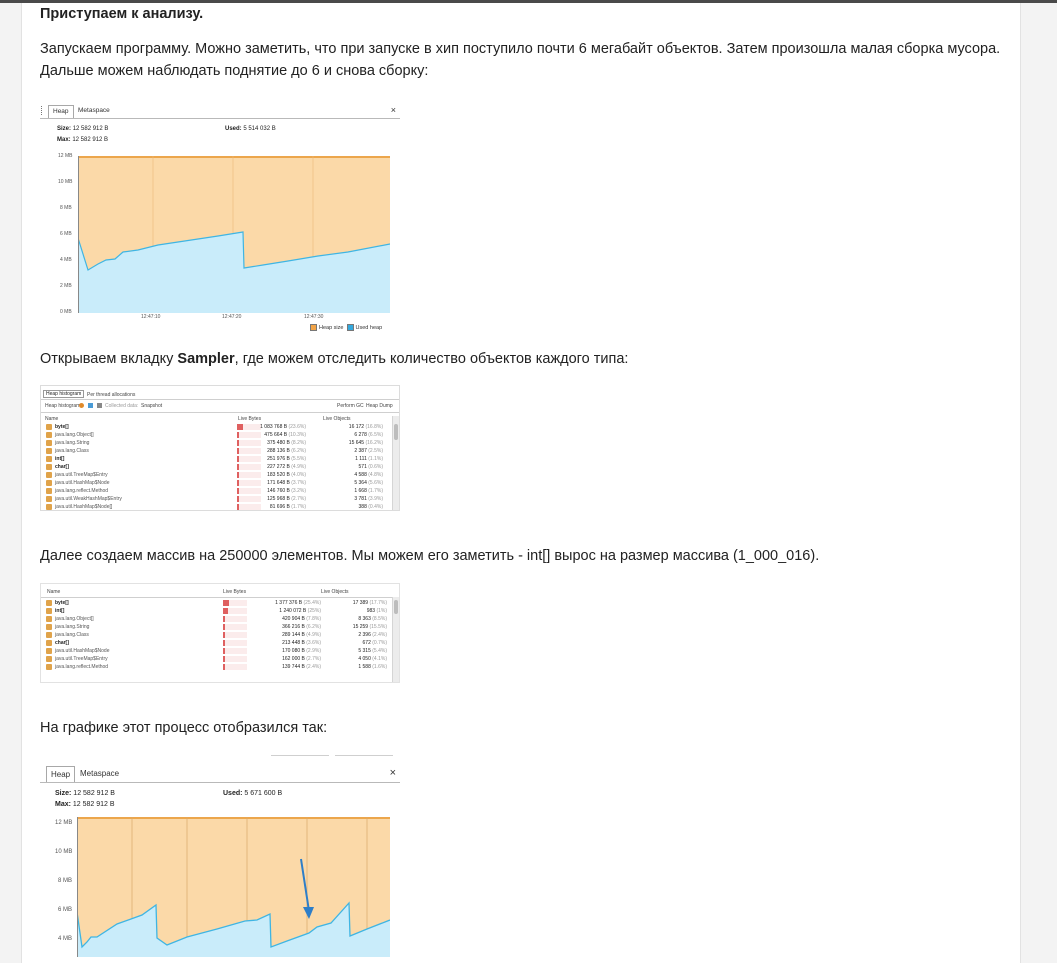  I want to click on x-tick-1: 12:47:10, so click(151, 317).